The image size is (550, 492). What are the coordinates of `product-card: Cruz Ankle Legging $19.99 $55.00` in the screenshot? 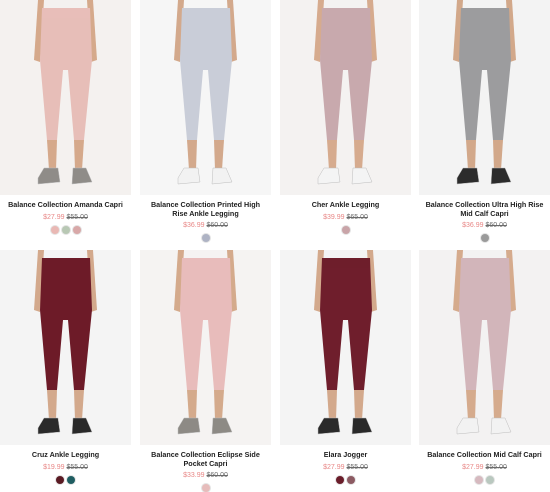 It's located at (65, 367).